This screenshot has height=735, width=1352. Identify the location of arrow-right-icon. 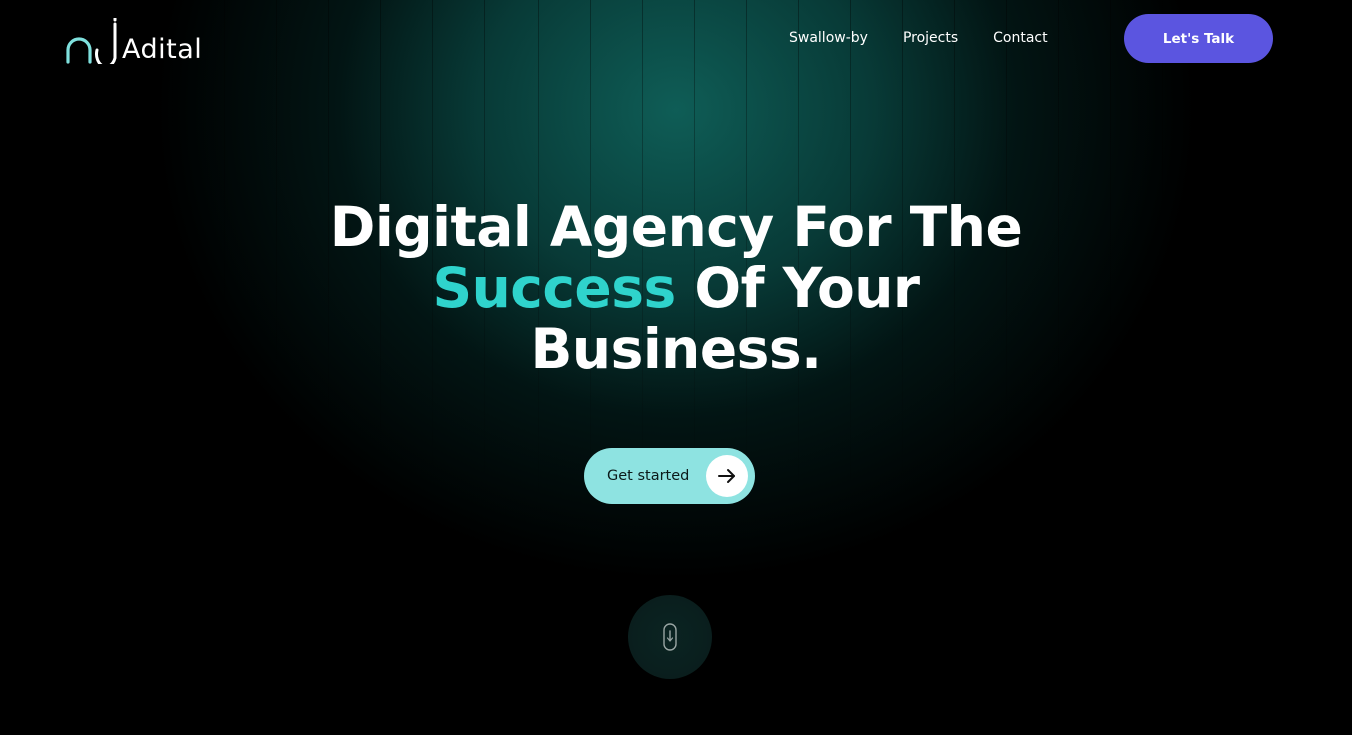
(726, 476).